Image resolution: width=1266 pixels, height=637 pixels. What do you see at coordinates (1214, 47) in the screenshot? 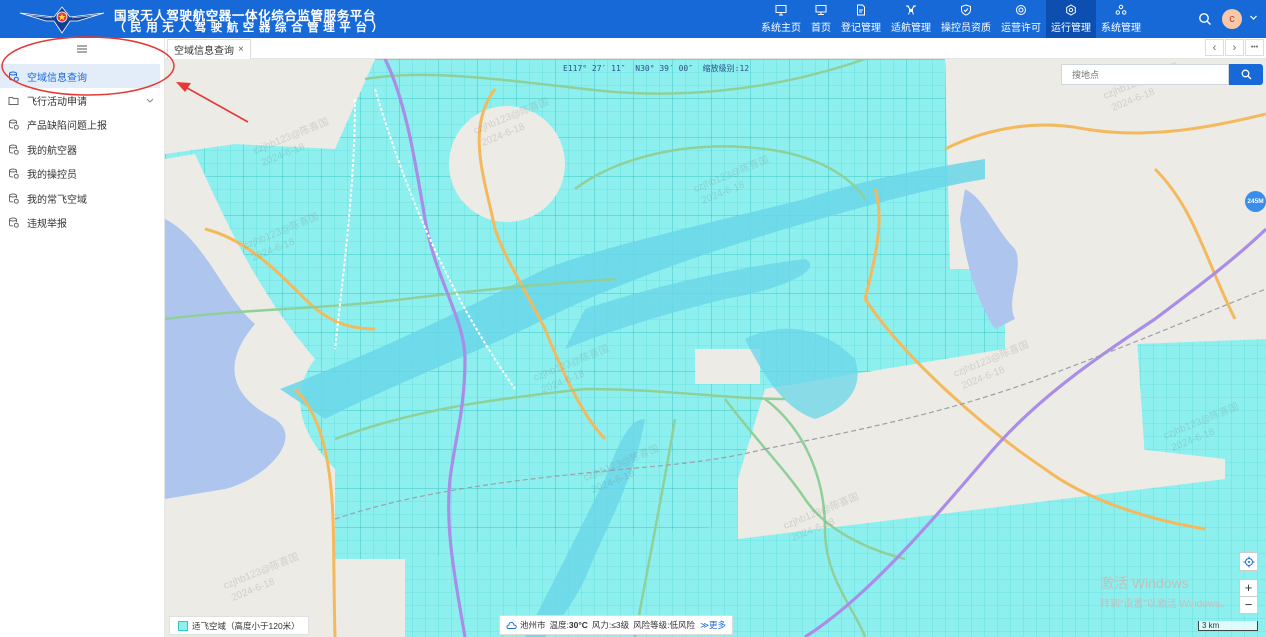
I see `tab-prev-button: ‹` at bounding box center [1214, 47].